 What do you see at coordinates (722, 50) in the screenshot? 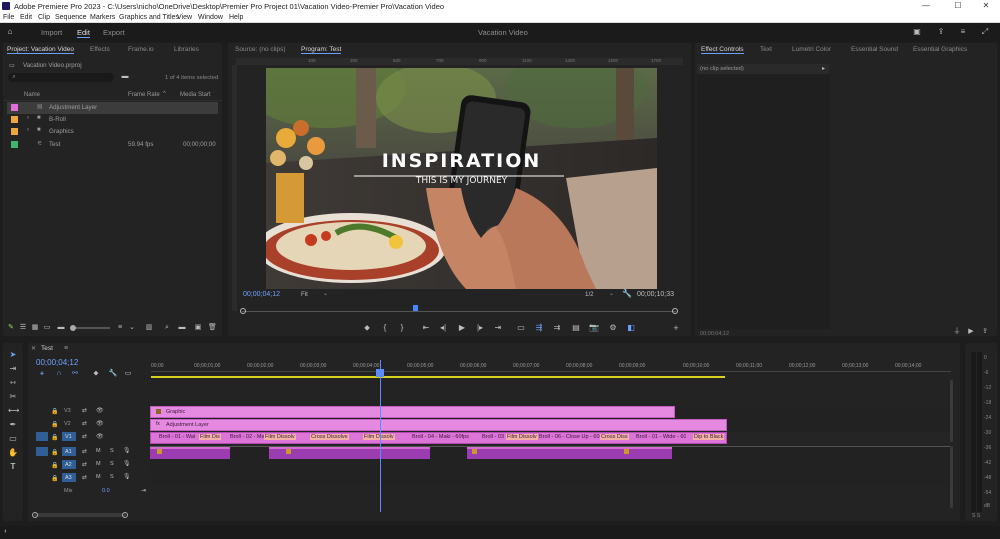
I see `tab-effect-controls: Effect Controls` at bounding box center [722, 50].